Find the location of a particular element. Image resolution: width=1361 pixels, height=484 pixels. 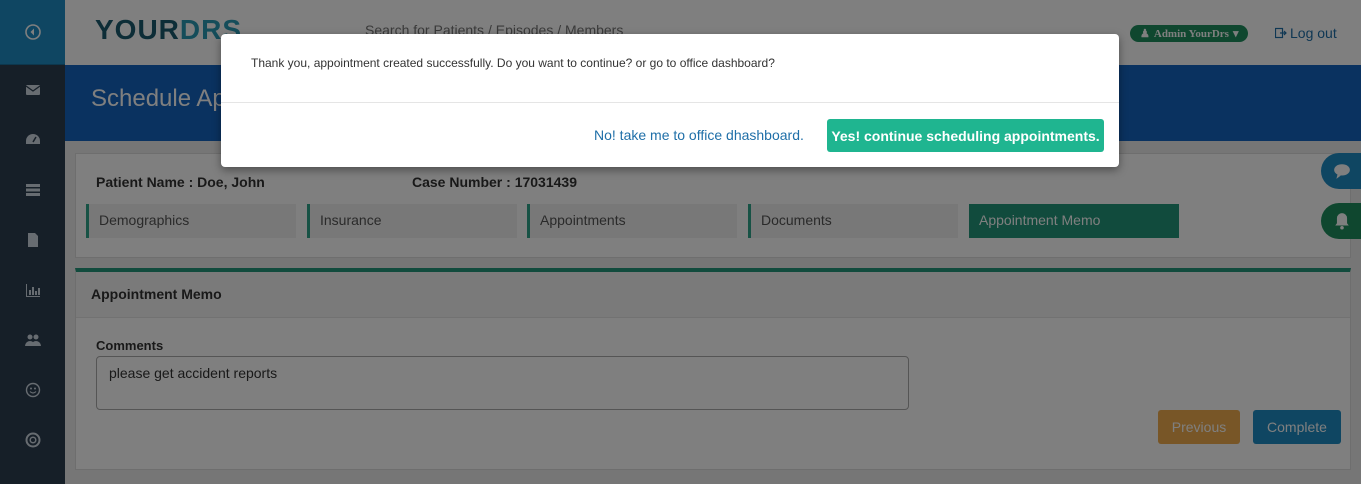

continue-scheduling-button: Yes! continue scheduling appointments. is located at coordinates (965, 135).